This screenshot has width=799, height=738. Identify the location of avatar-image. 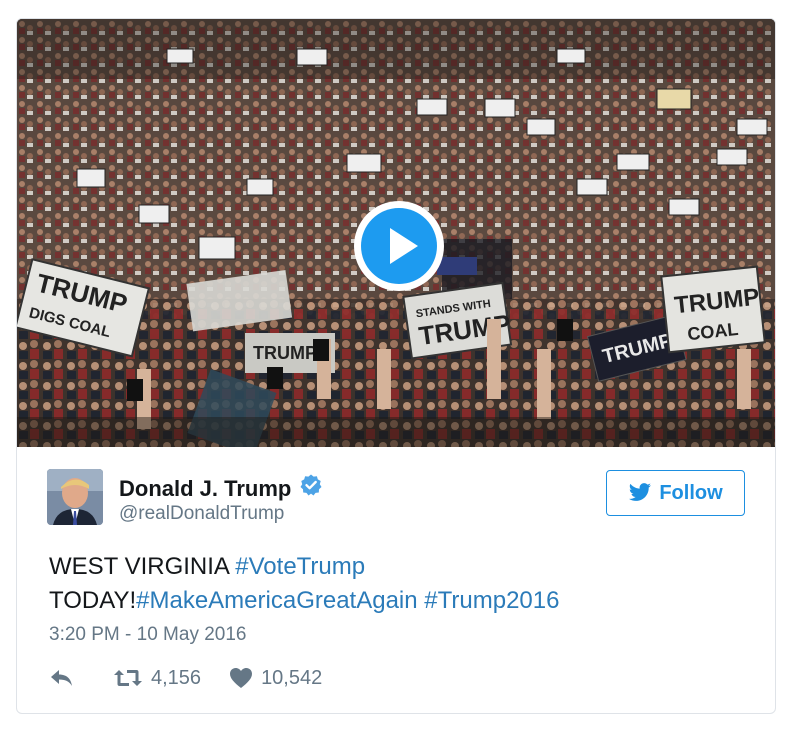
(75, 497).